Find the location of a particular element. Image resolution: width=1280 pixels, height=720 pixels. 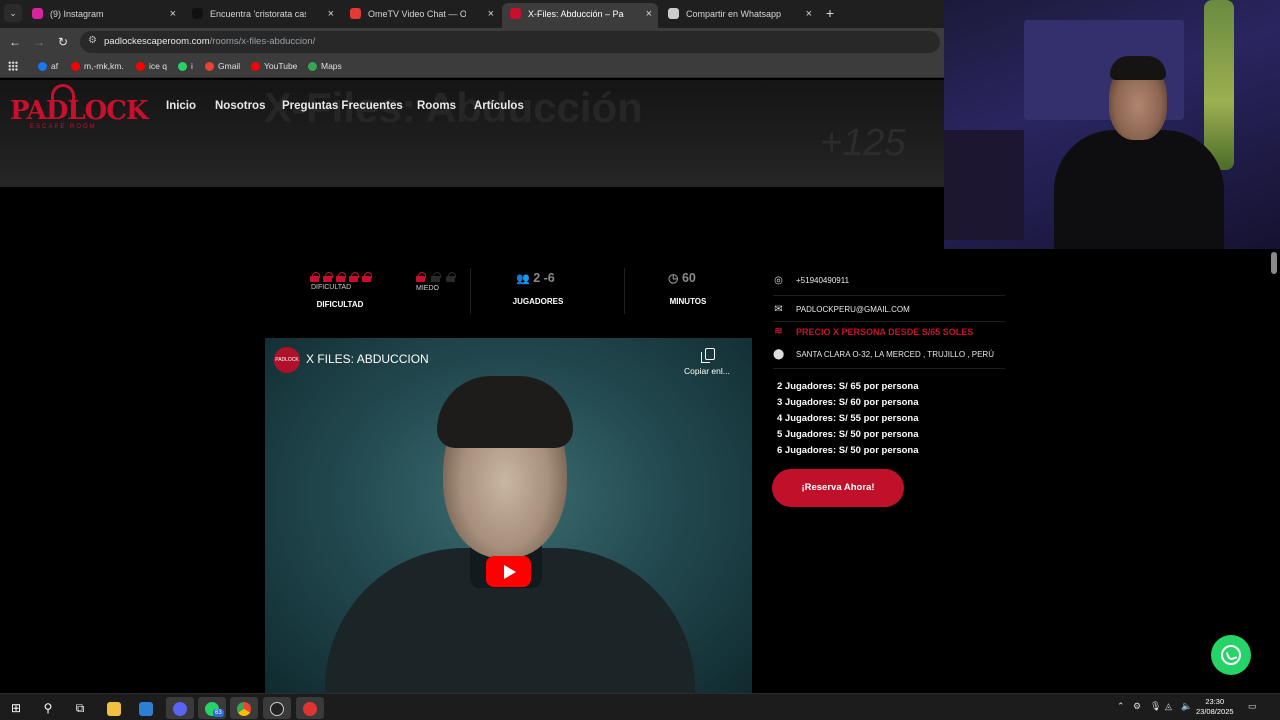

bookmark-item: YouTube is located at coordinates (274, 66).